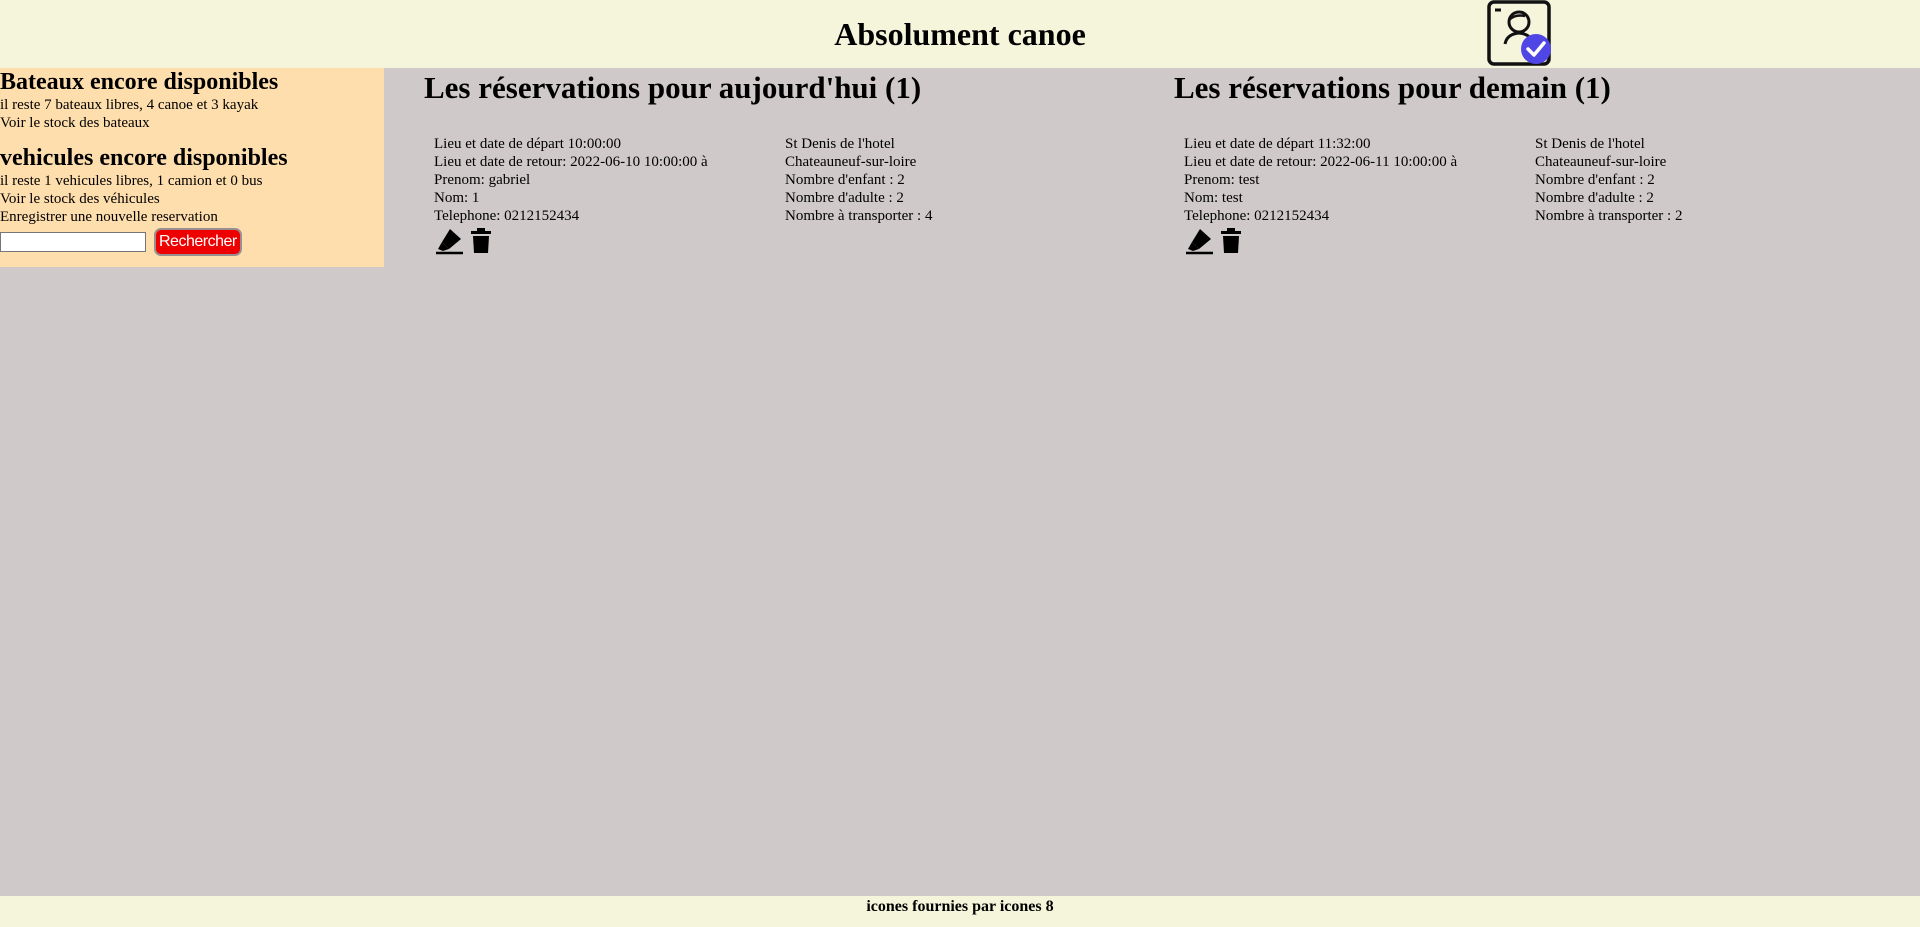  What do you see at coordinates (482, 180) in the screenshot?
I see `first-name: Prenom: gabriel` at bounding box center [482, 180].